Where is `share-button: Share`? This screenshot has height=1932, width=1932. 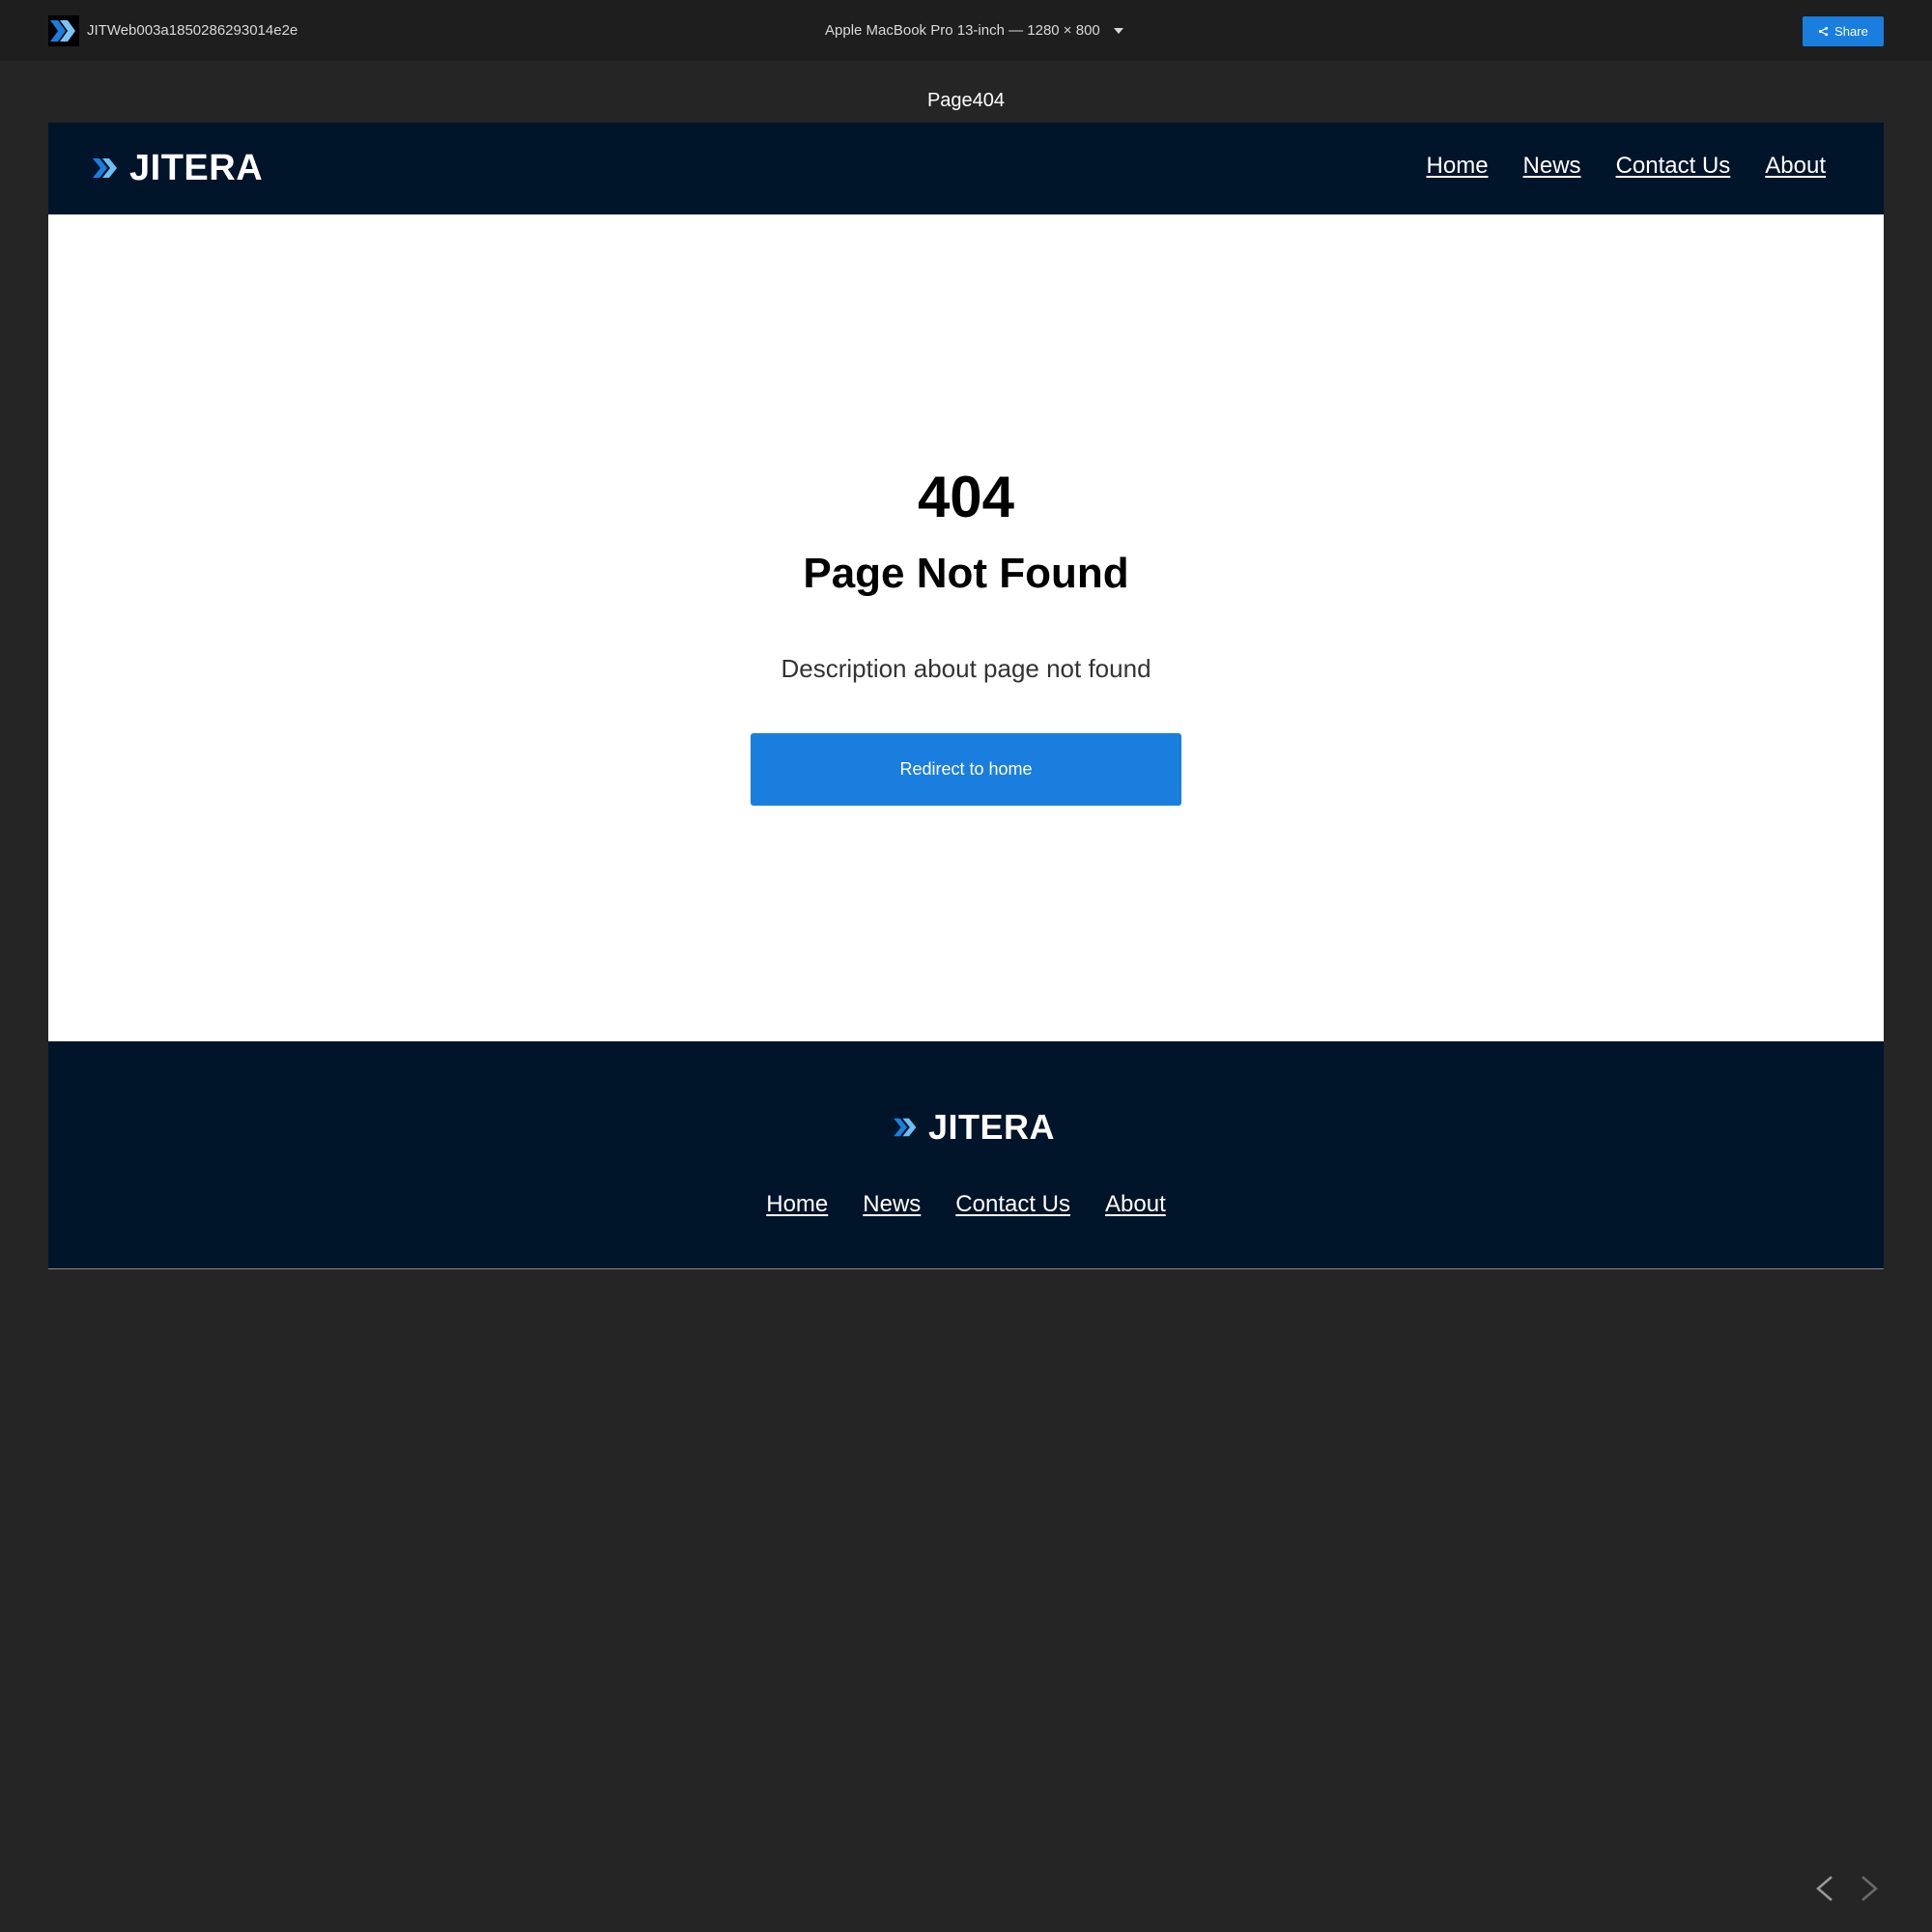 share-button: Share is located at coordinates (1843, 31).